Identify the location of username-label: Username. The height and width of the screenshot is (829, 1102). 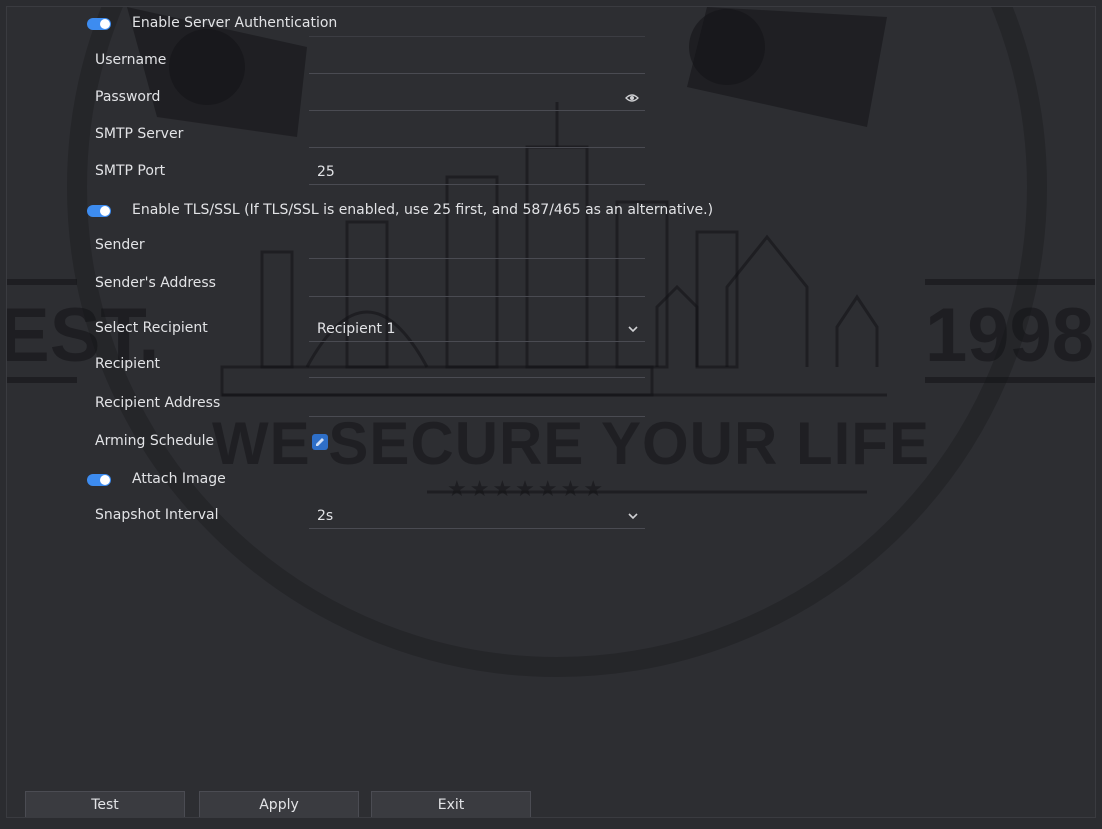
(131, 60).